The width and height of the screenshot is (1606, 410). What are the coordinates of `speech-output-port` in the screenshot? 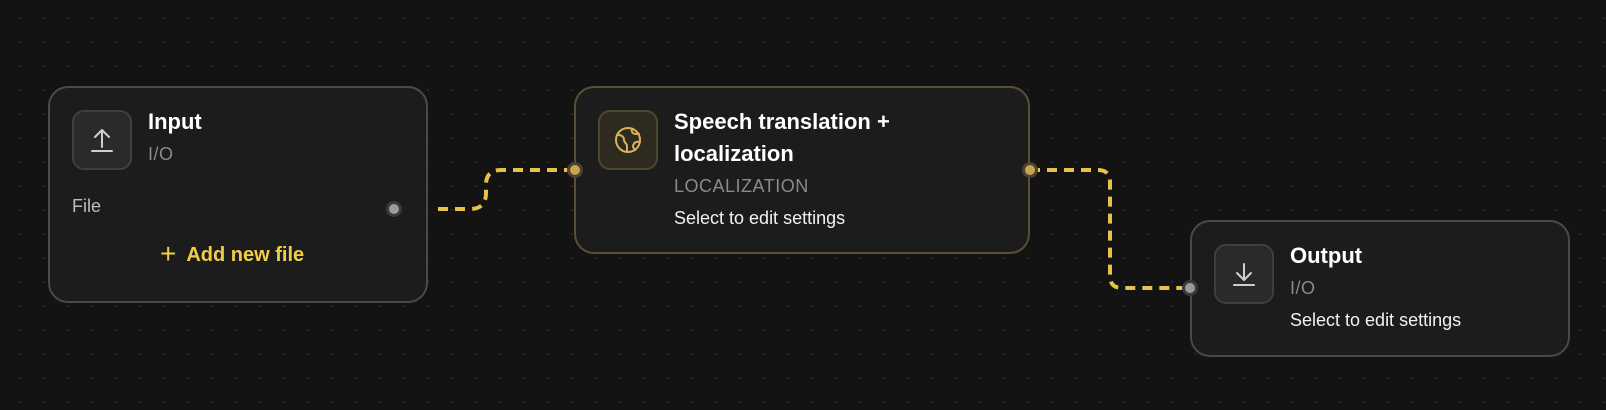 It's located at (1030, 170).